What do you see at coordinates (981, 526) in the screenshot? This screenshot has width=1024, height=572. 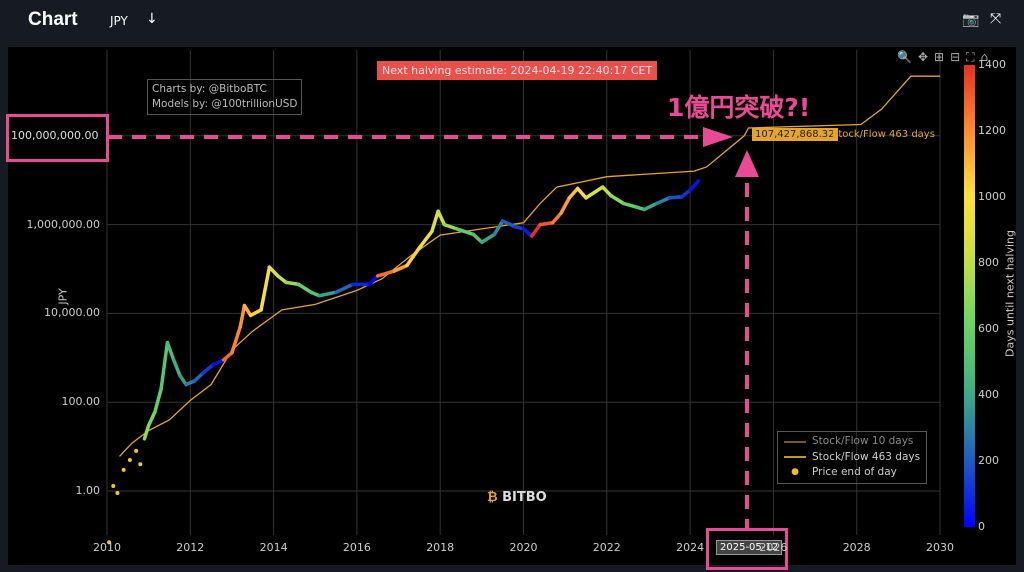 I see `colorbar-tick-label: 0` at bounding box center [981, 526].